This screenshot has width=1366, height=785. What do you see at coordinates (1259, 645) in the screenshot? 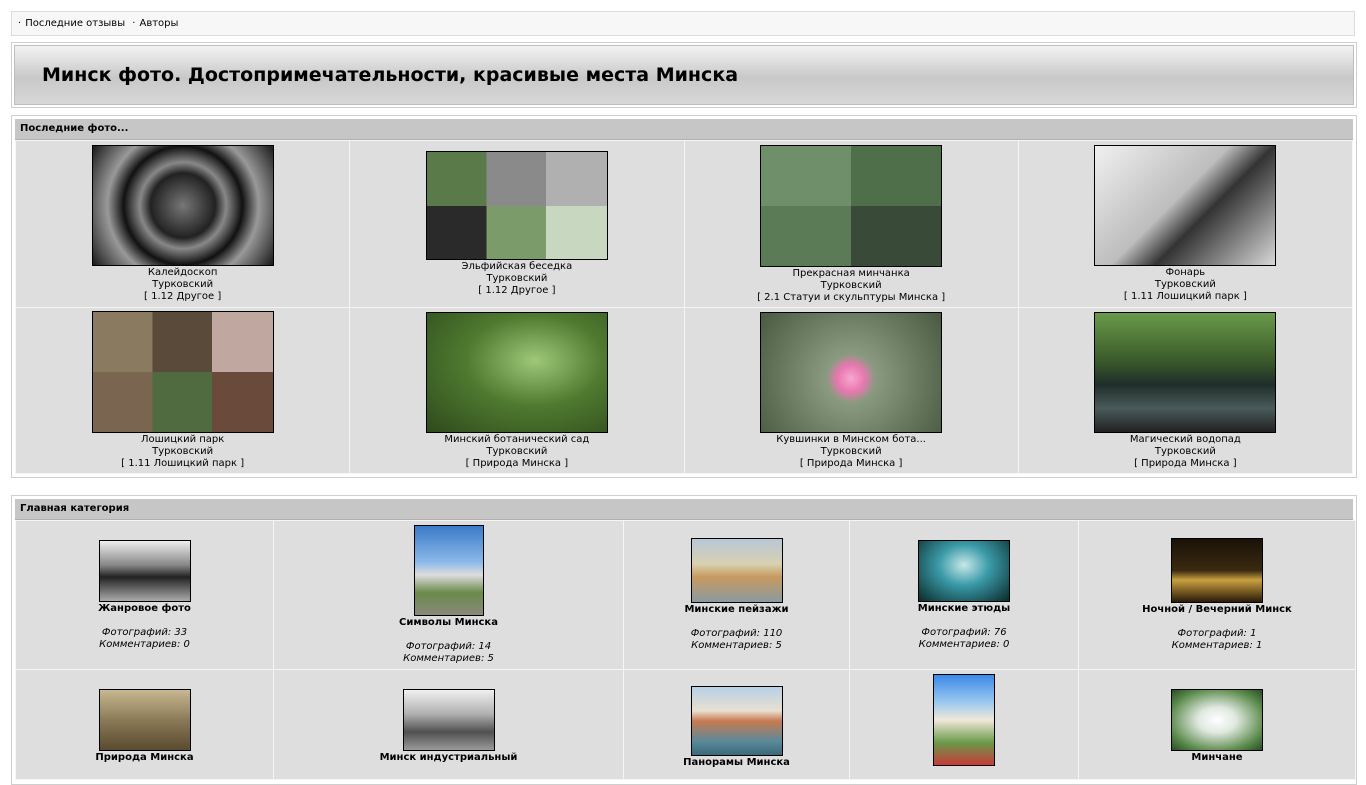
I see `comment-count: 1` at bounding box center [1259, 645].